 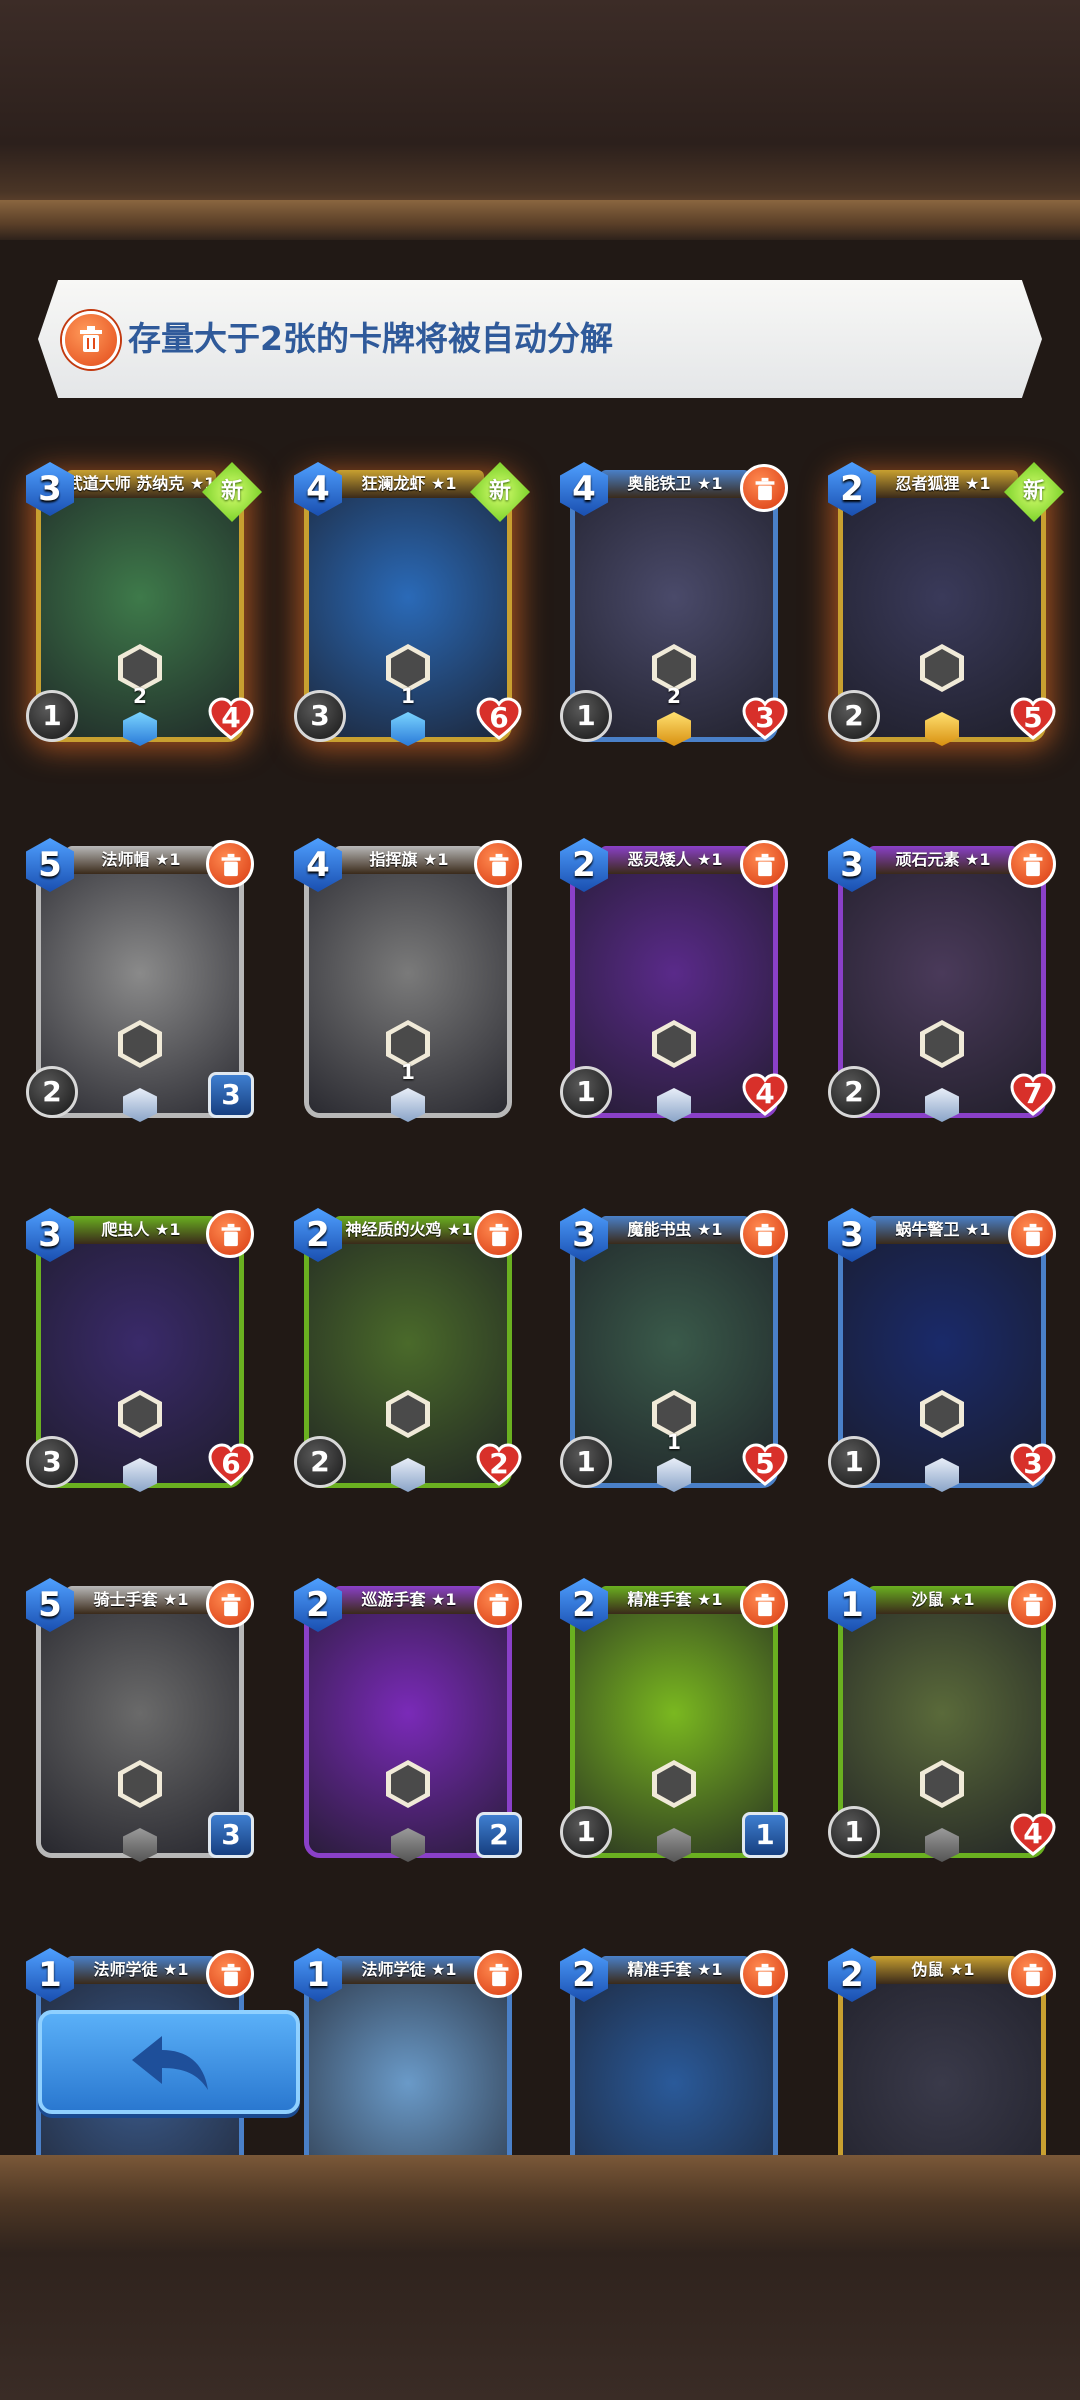 What do you see at coordinates (141, 1230) in the screenshot?
I see `card-name: 爬虫人 ★1` at bounding box center [141, 1230].